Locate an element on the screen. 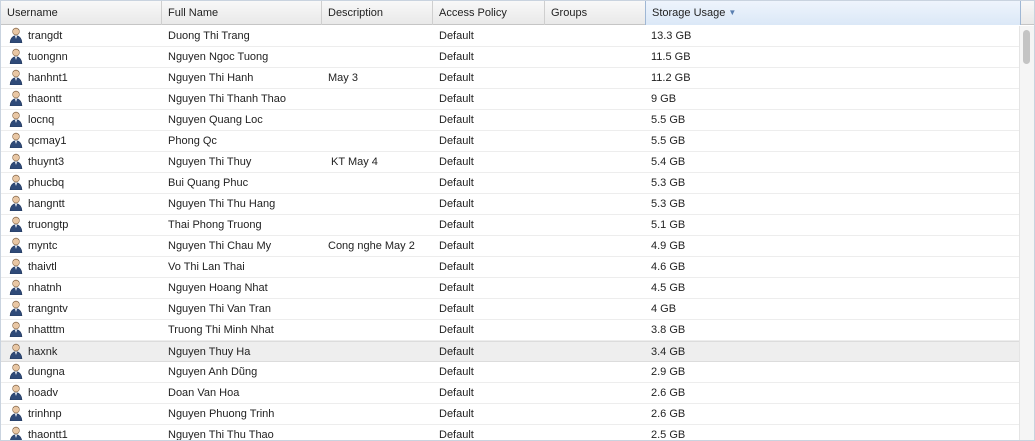  column-header-description: Description is located at coordinates (377, 13).